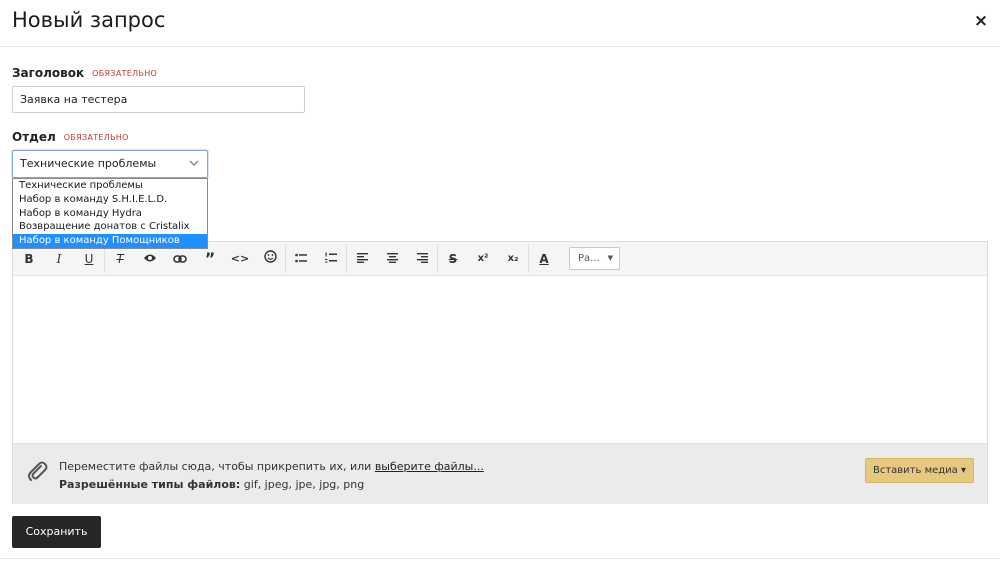 The width and height of the screenshot is (1000, 561). I want to click on save-button: Сохранить, so click(56, 532).